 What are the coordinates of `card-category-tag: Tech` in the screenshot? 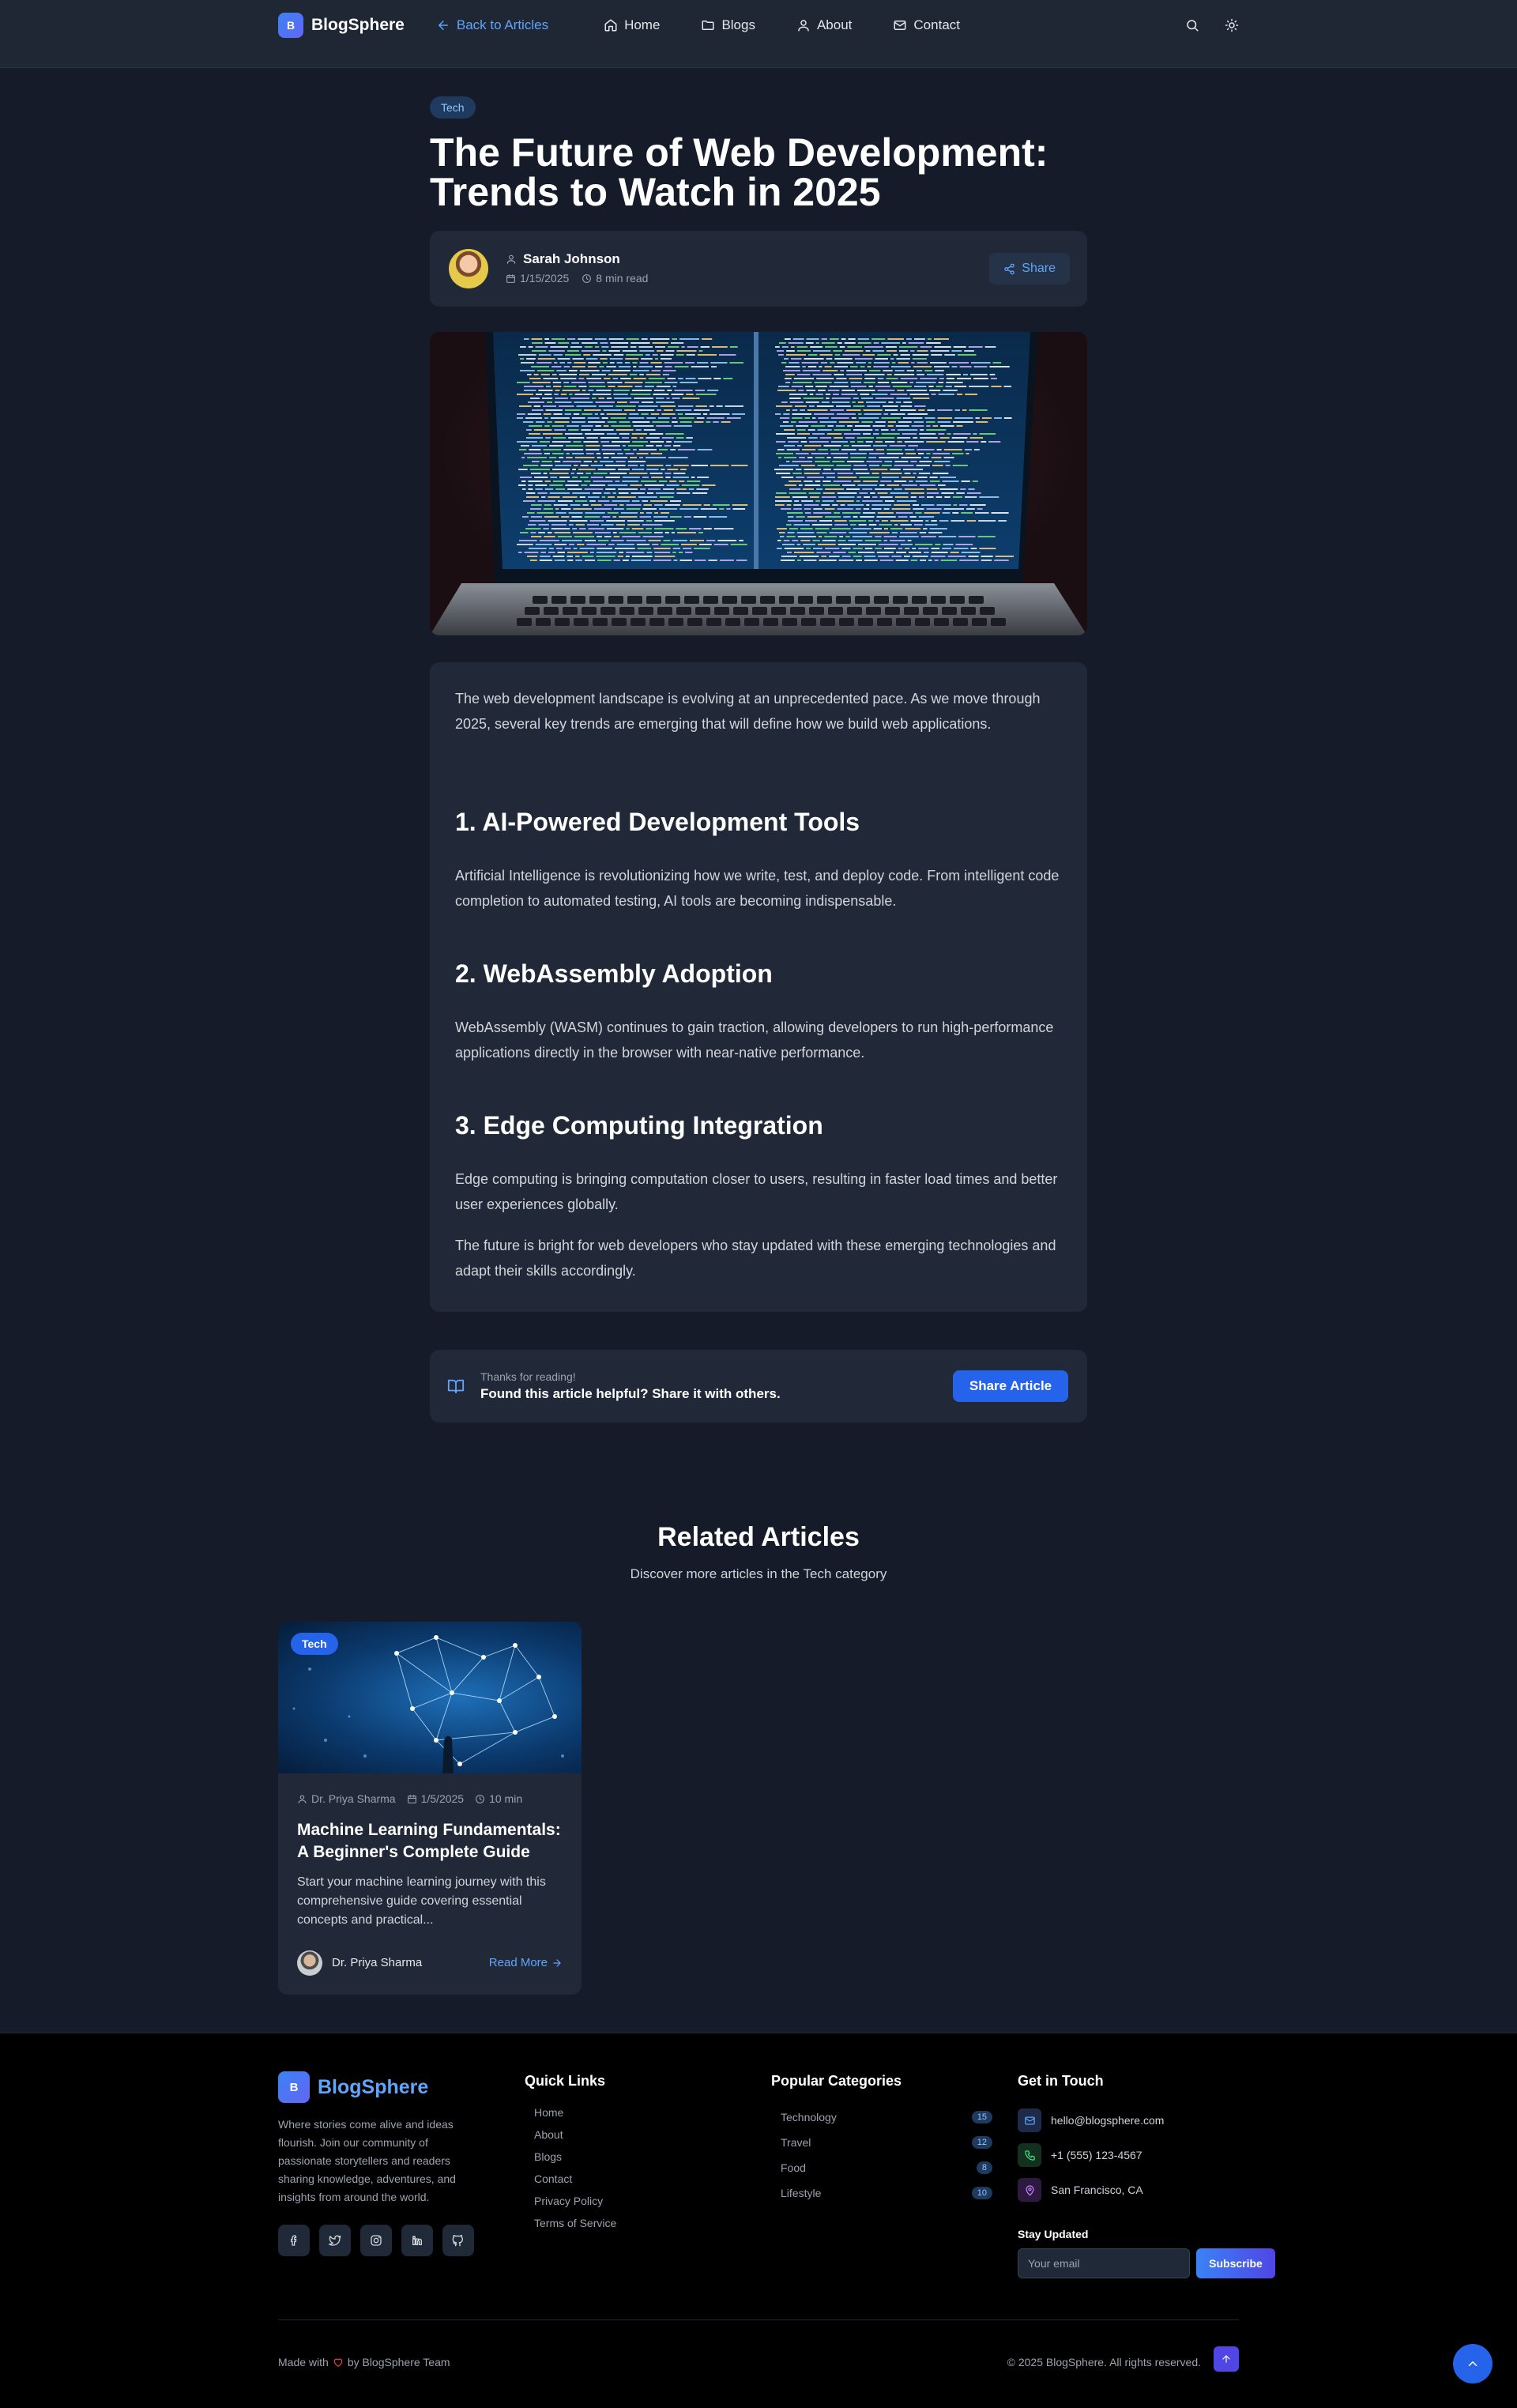 It's located at (315, 1644).